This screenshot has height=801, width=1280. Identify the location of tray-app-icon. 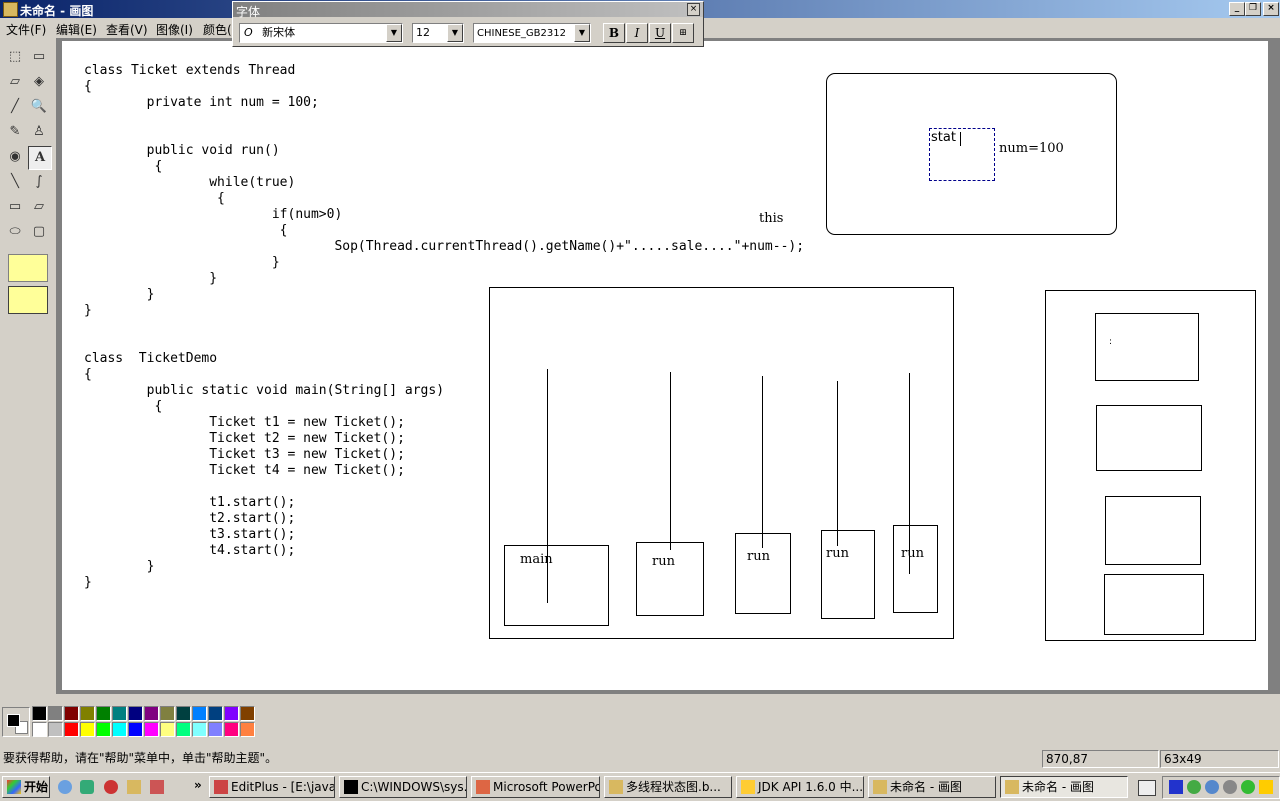
(1194, 787).